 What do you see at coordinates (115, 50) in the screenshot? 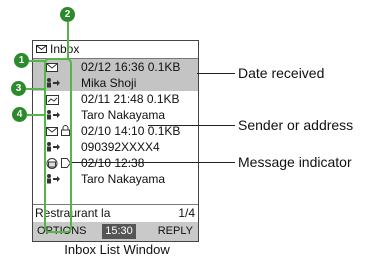
I see `title-bar: Inbox` at bounding box center [115, 50].